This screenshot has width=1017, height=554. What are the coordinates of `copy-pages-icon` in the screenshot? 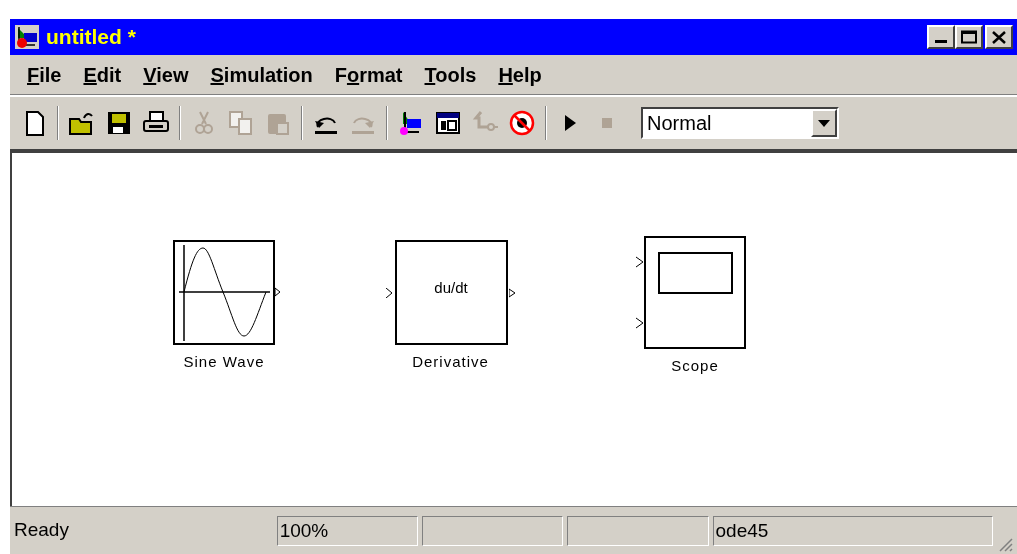 It's located at (241, 123).